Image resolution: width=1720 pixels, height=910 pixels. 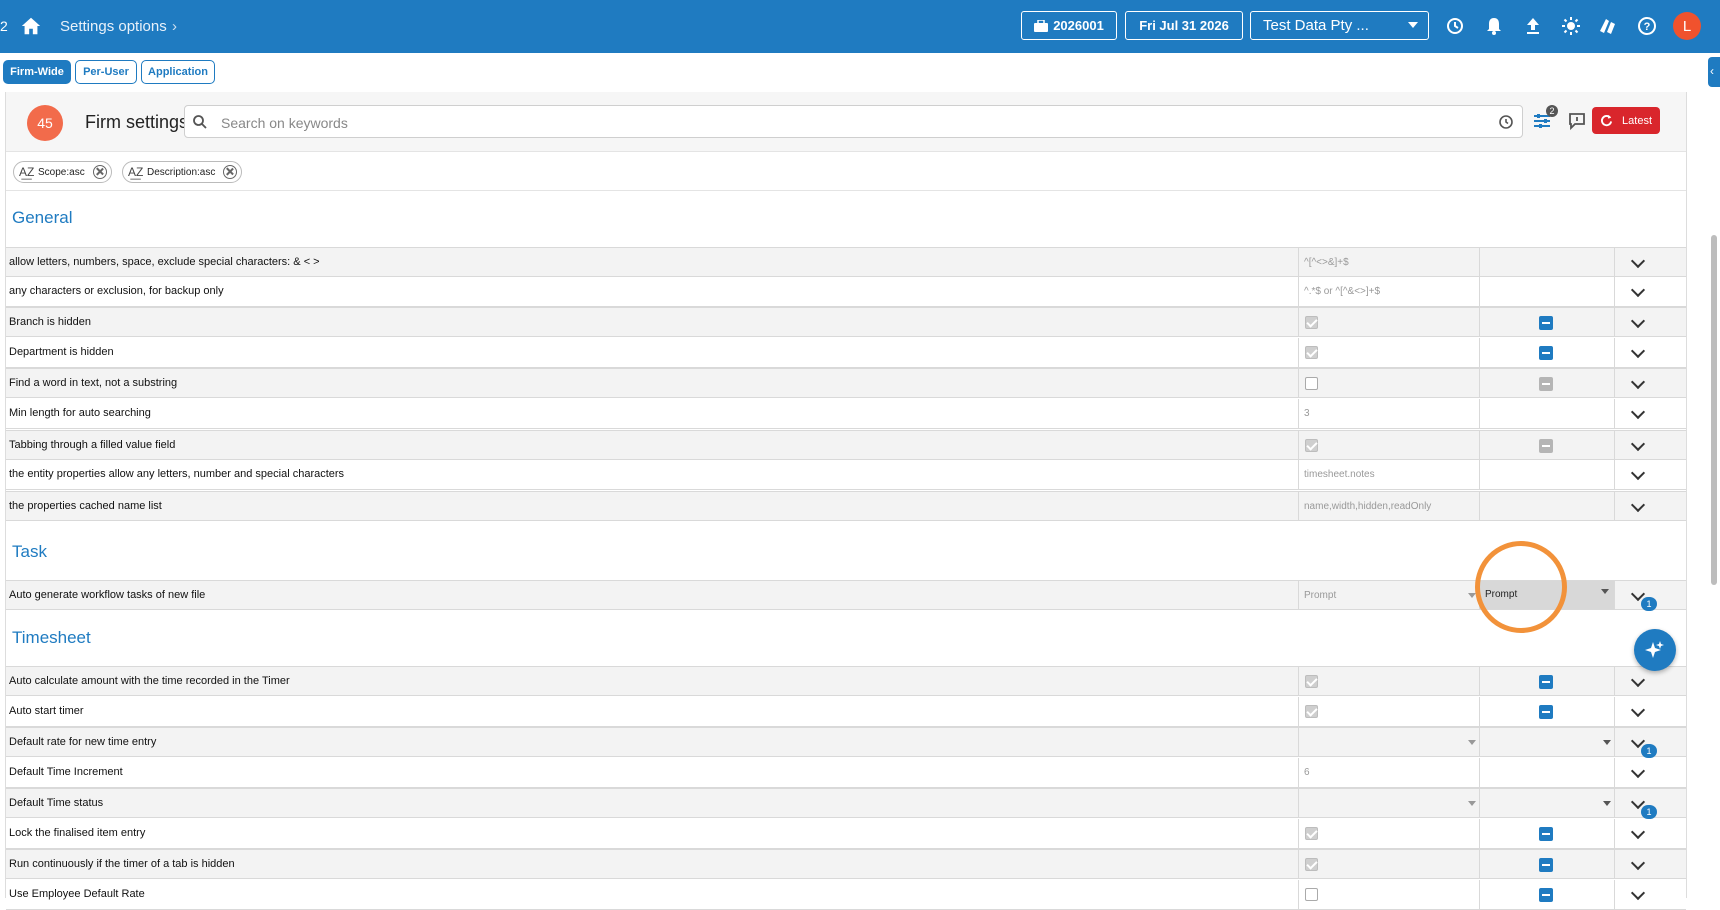 I want to click on tab-per-user: Per-User, so click(x=106, y=72).